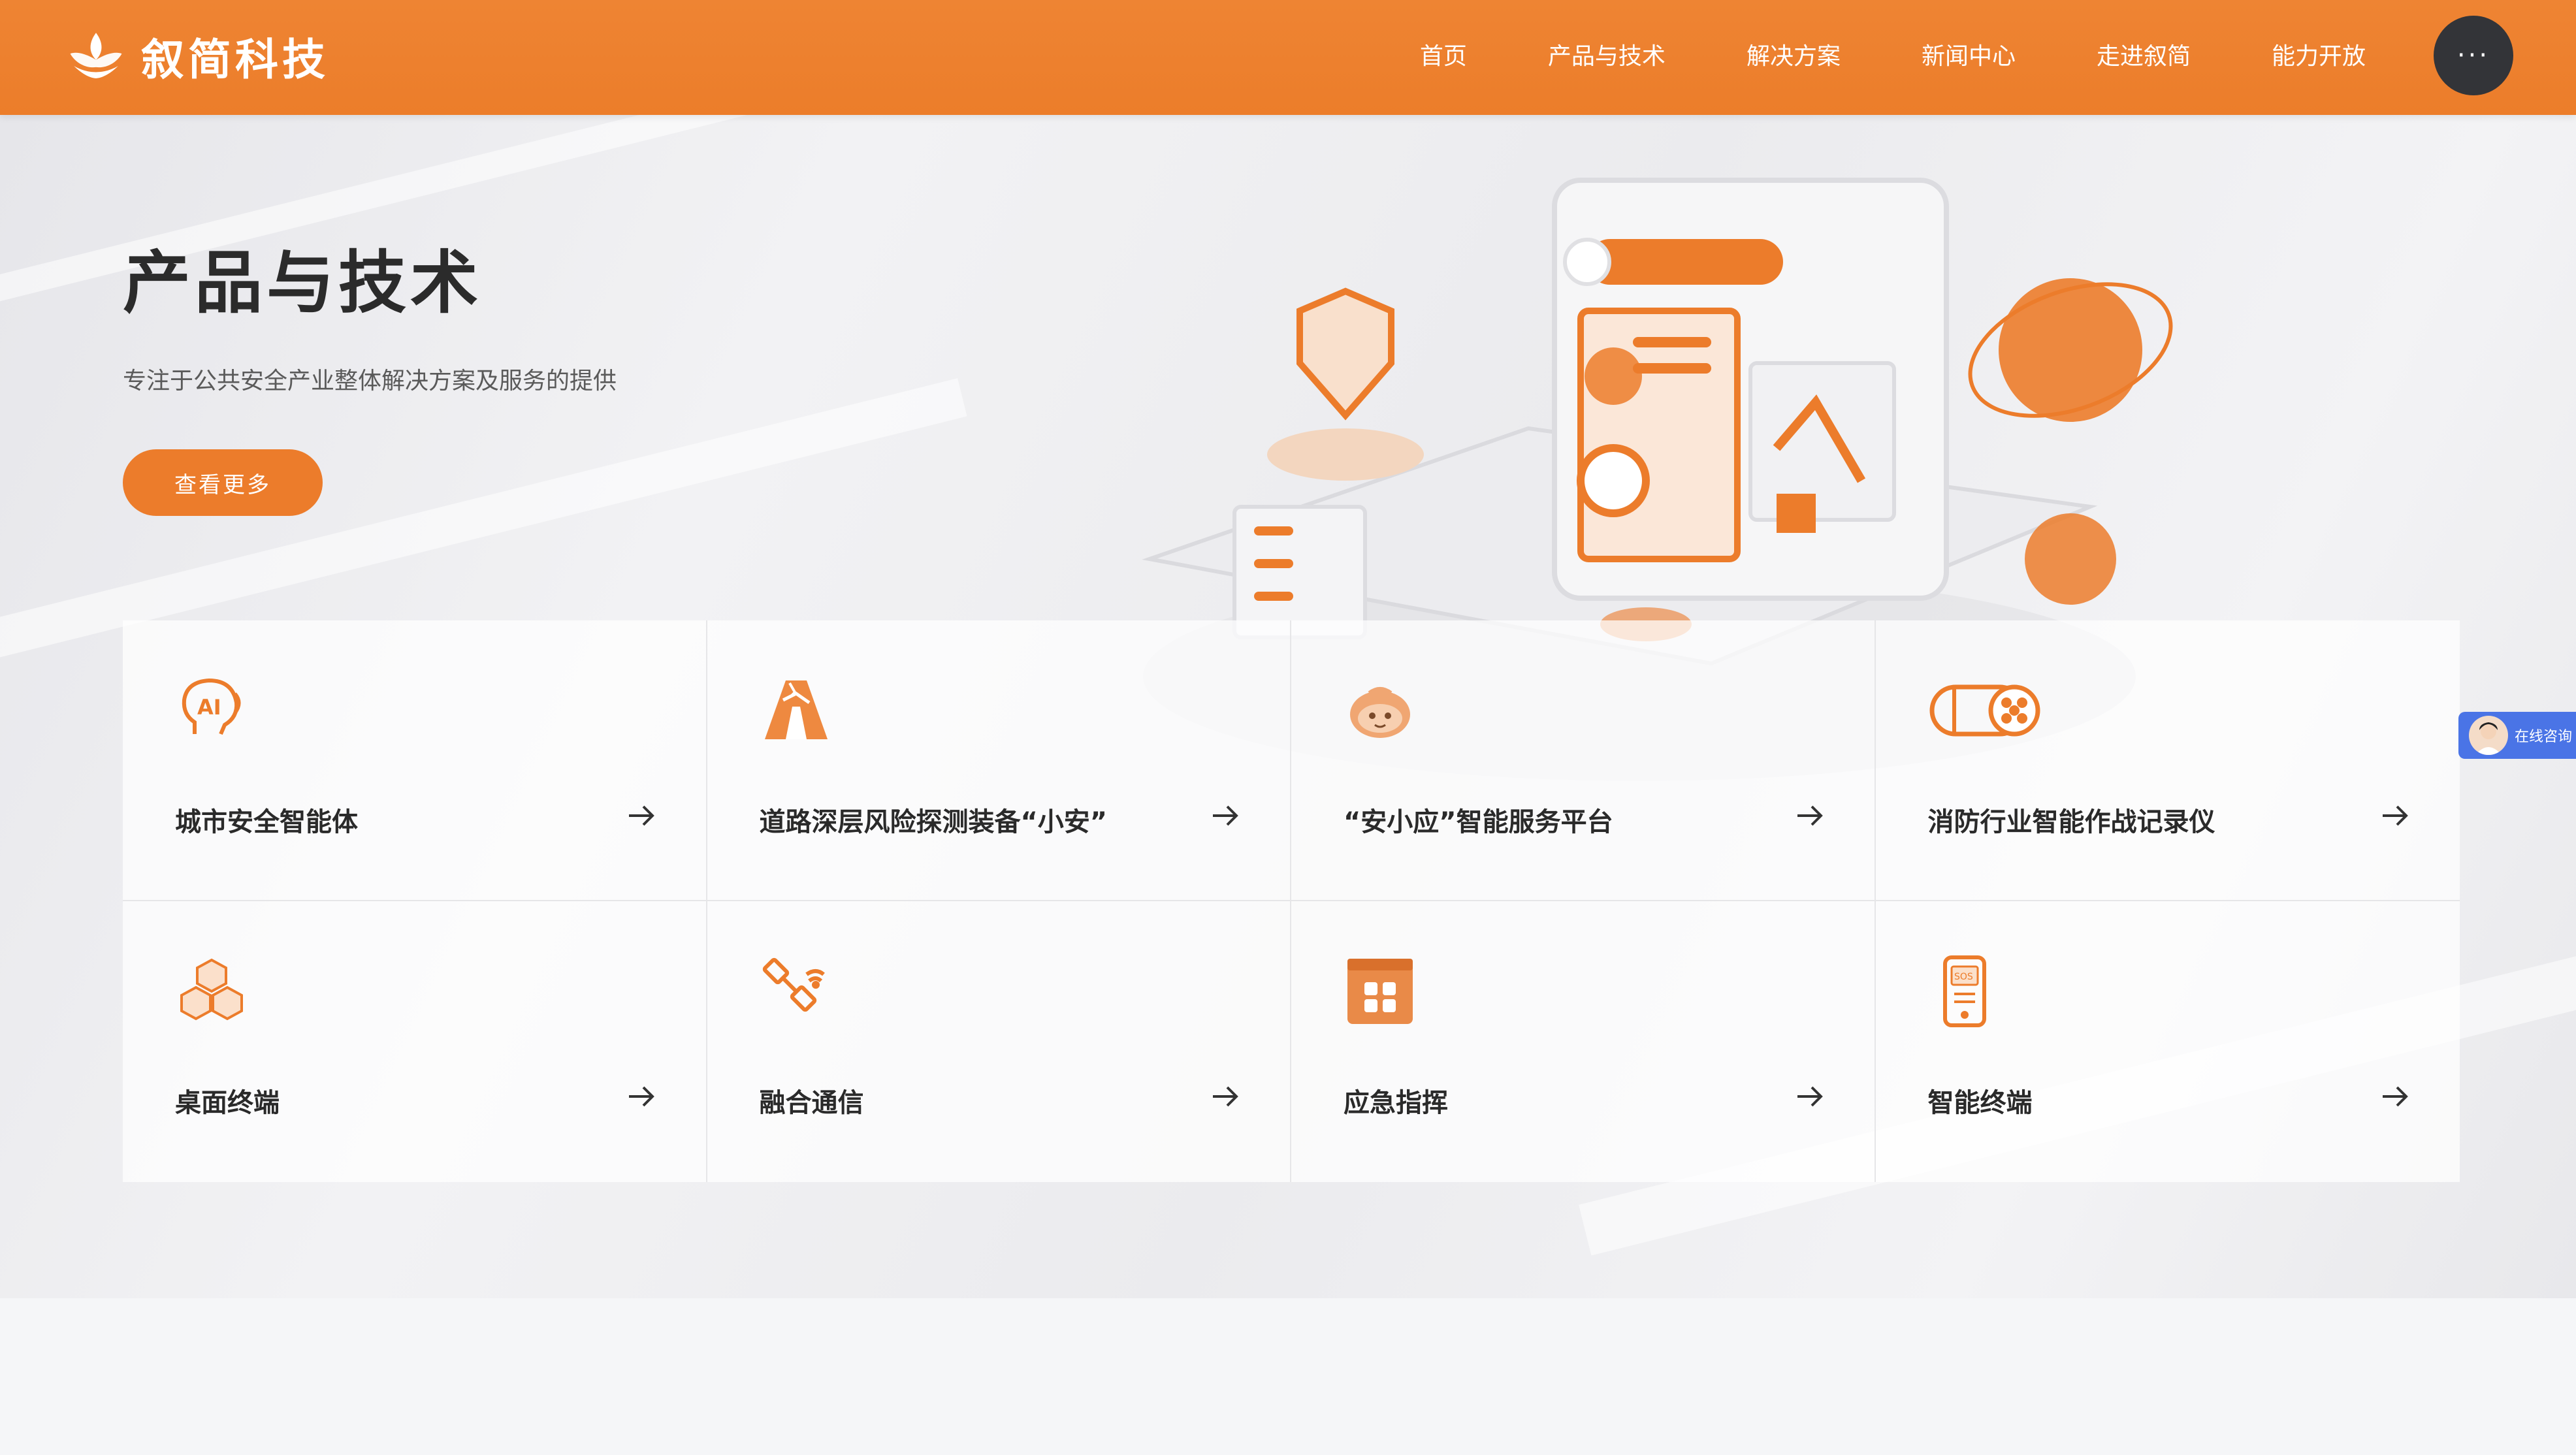 The image size is (2576, 1455). Describe the element at coordinates (2168, 1041) in the screenshot. I see `product-card-smart-terminal: SOS 智能终端` at that location.